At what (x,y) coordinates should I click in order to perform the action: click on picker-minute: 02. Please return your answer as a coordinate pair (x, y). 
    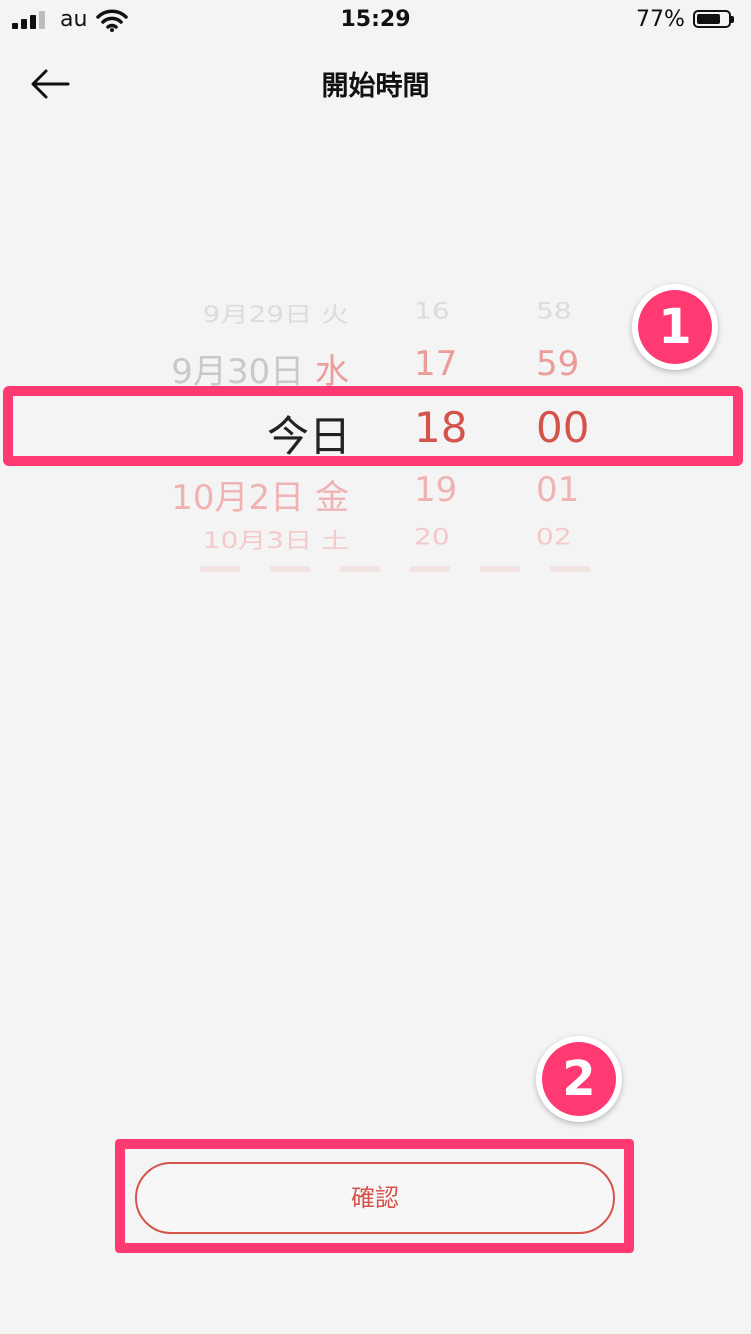
    Looking at the image, I should click on (554, 537).